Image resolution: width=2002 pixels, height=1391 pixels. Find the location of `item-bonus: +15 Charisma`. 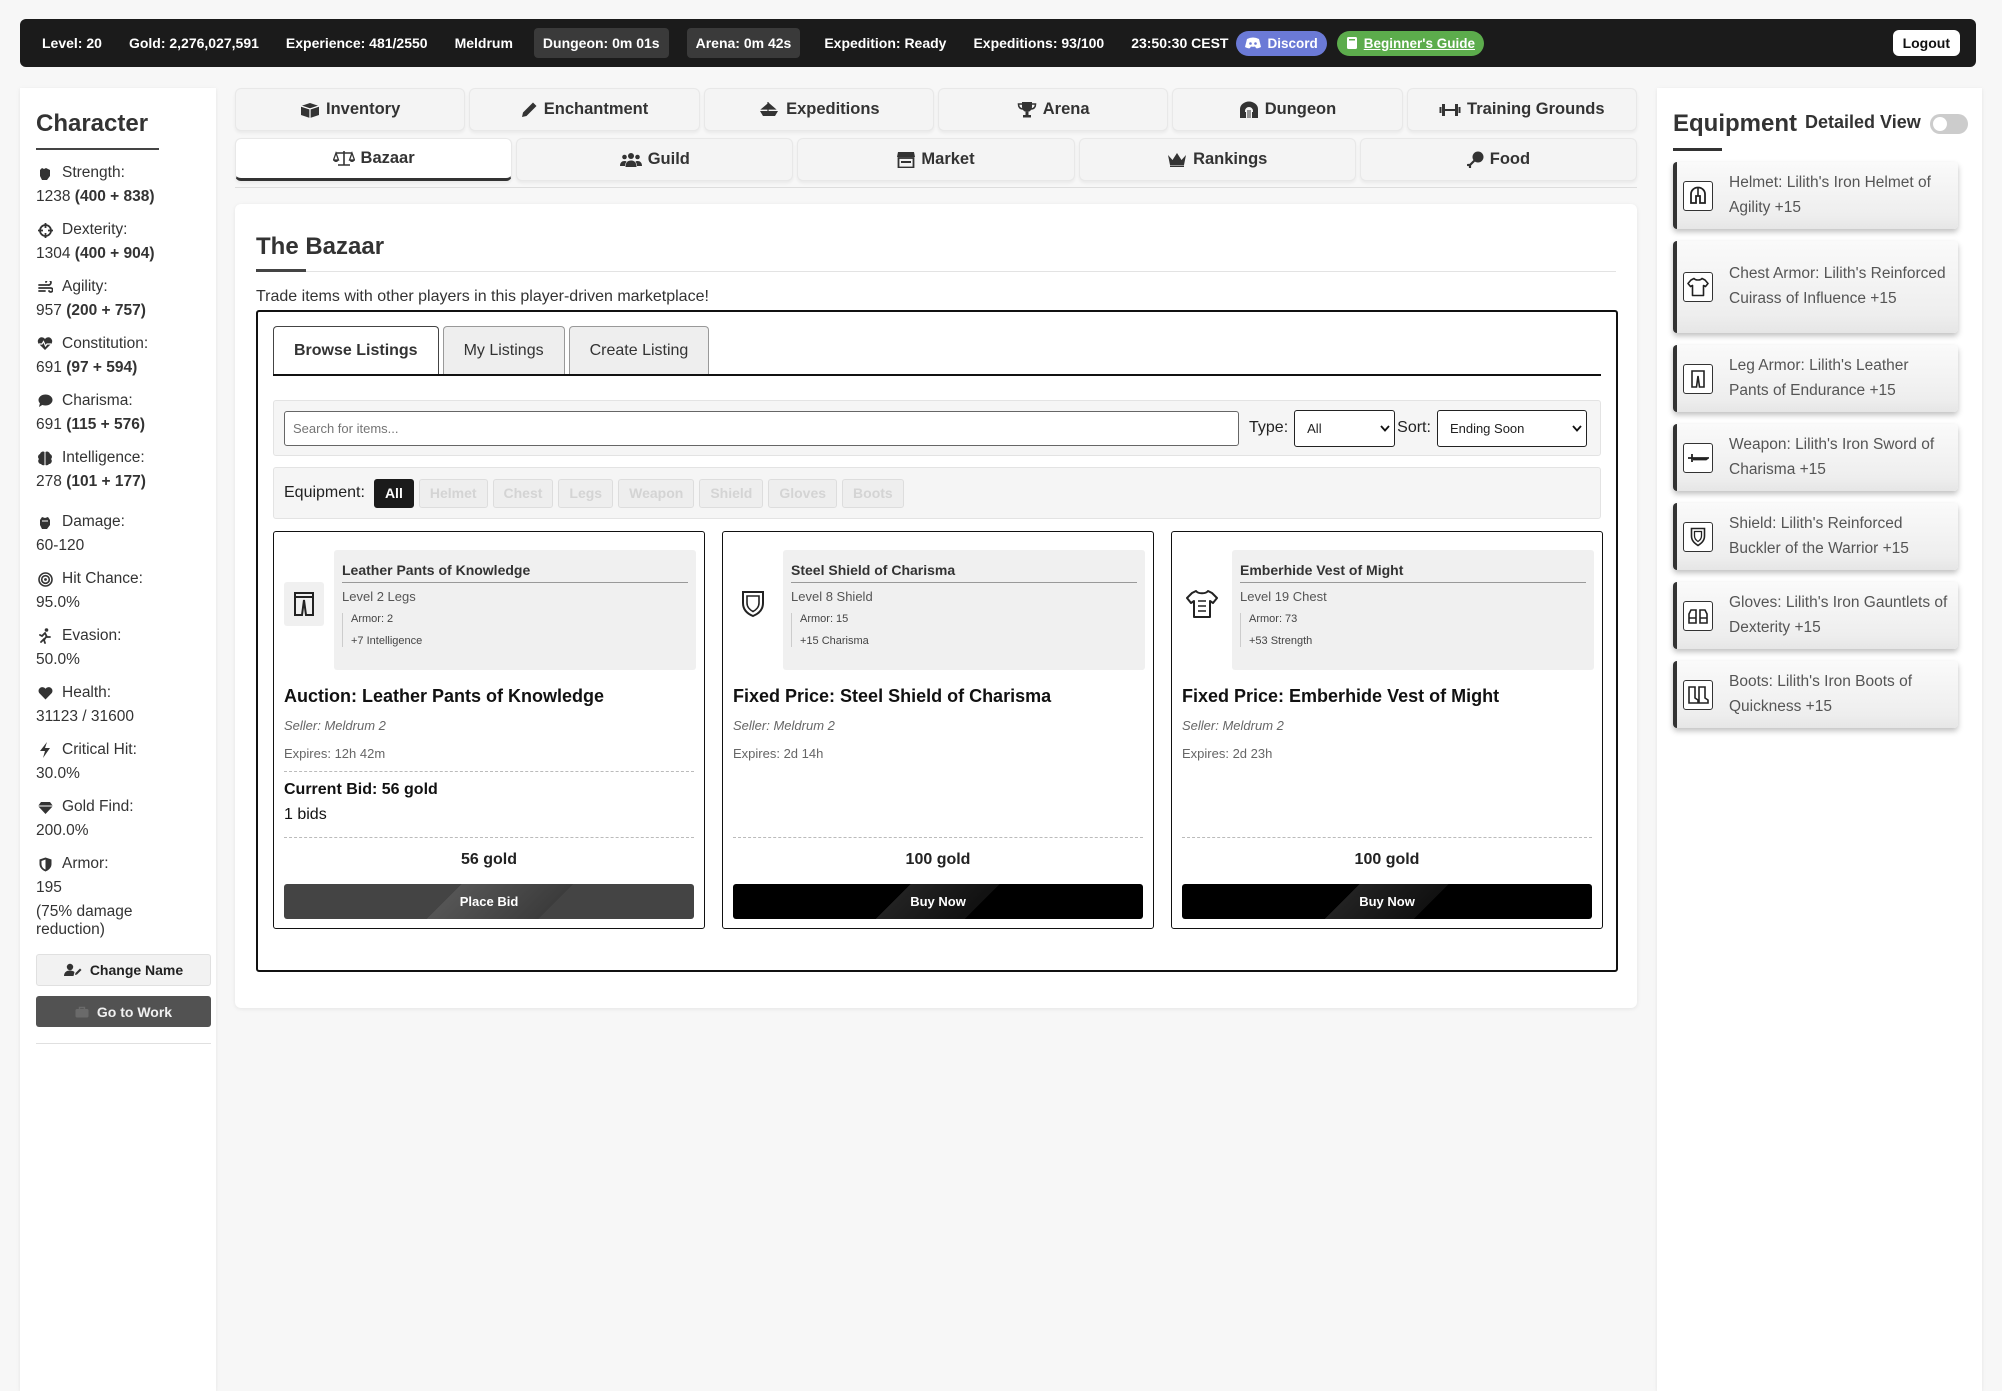

item-bonus: +15 Charisma is located at coordinates (834, 641).